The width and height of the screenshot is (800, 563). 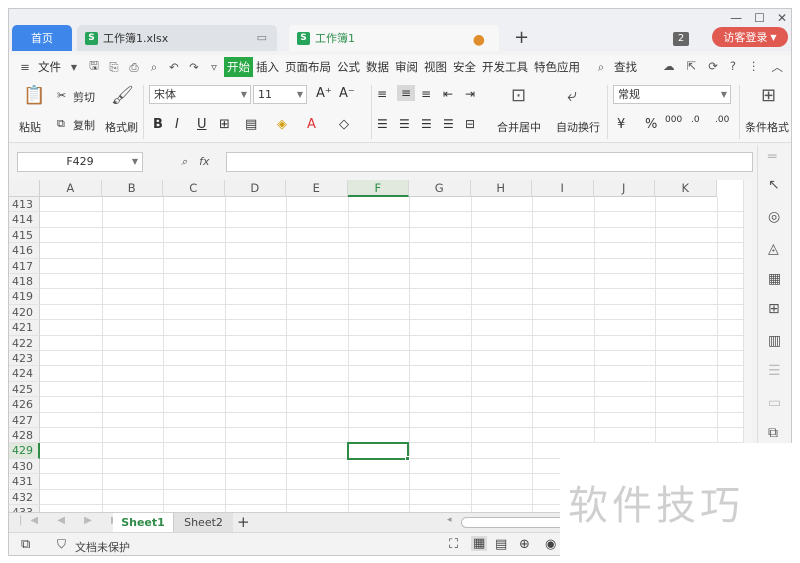 I want to click on print-icon: ⎙, so click(x=134, y=67).